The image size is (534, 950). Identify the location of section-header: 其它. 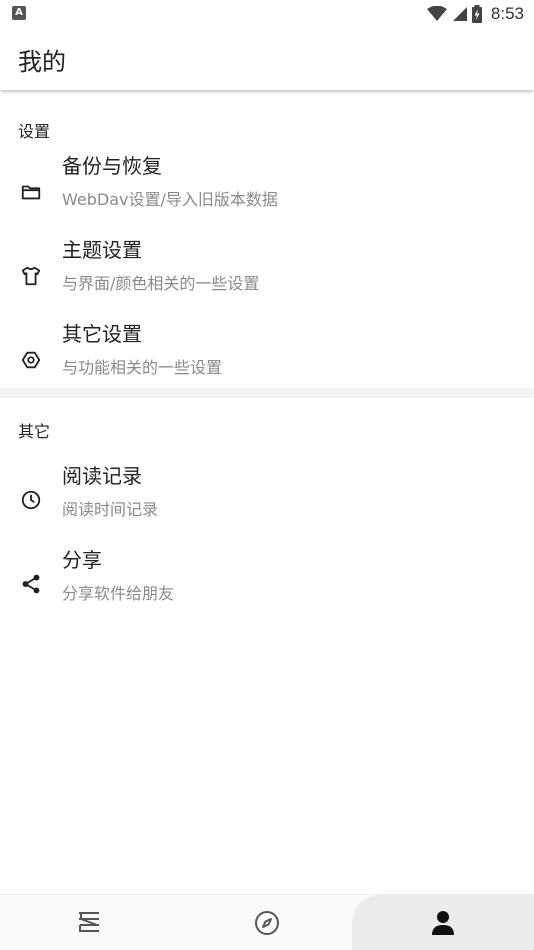
(267, 431).